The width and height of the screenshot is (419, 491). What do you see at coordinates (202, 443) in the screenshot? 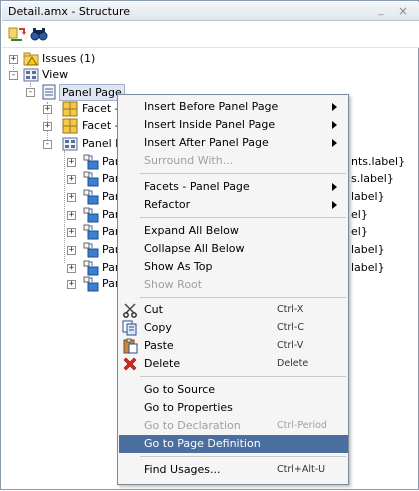
I see `menu-item-label: Go to Page Definition` at bounding box center [202, 443].